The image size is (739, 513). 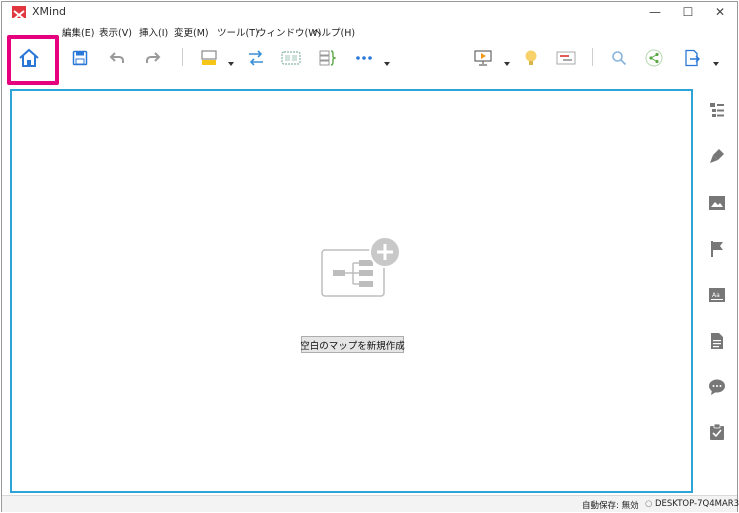 I want to click on relationship-button, so click(x=256, y=58).